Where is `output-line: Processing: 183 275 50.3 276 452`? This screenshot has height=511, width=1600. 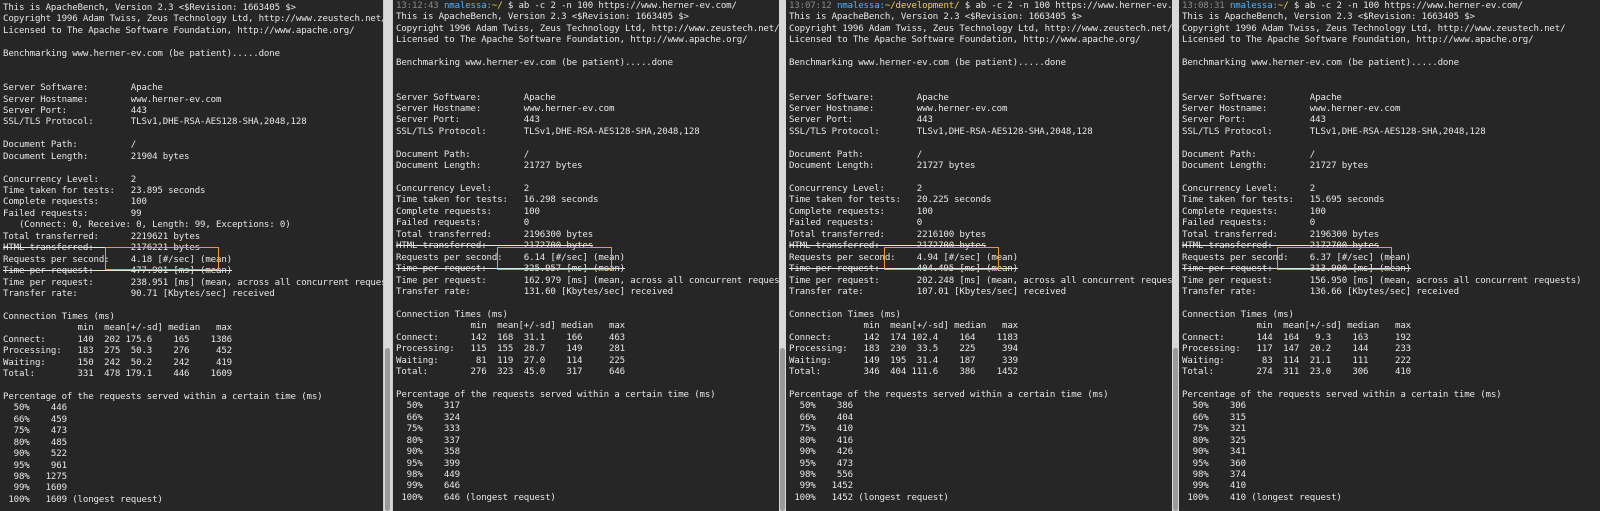
output-line: Processing: 183 275 50.3 276 452 is located at coordinates (117, 351).